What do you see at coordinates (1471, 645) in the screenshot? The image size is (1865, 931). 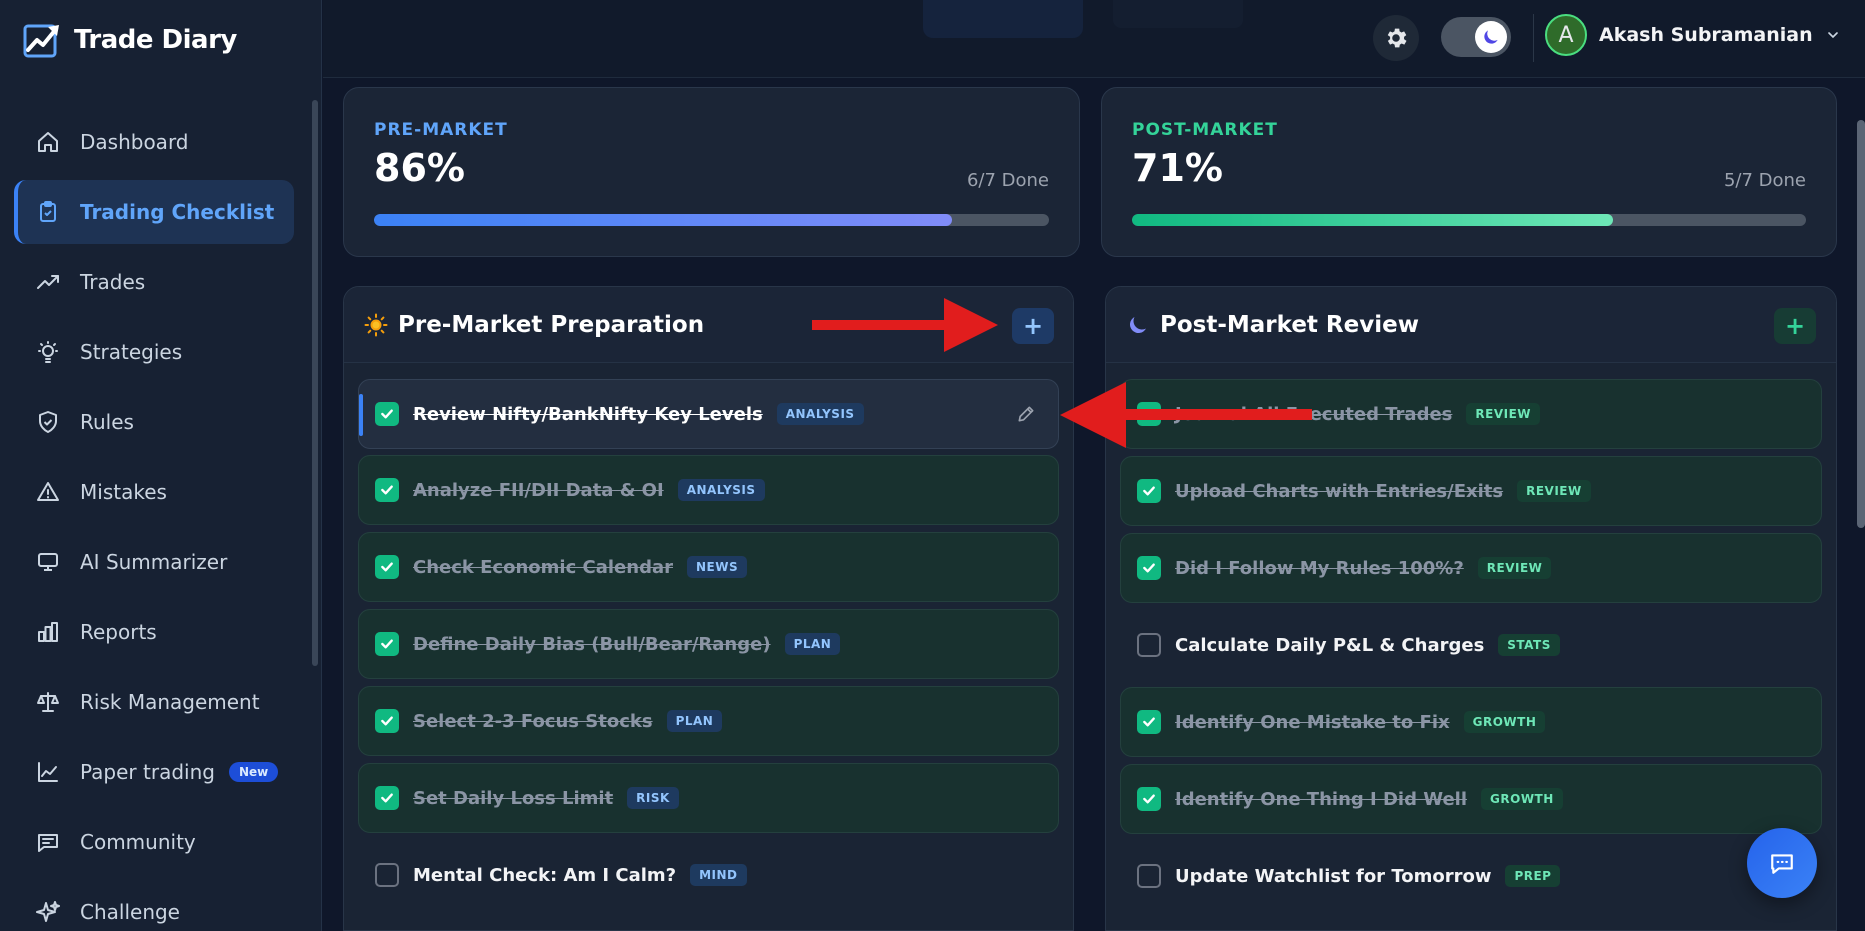 I see `post-market-item: Calculate Daily P&L & Charges STATS` at bounding box center [1471, 645].